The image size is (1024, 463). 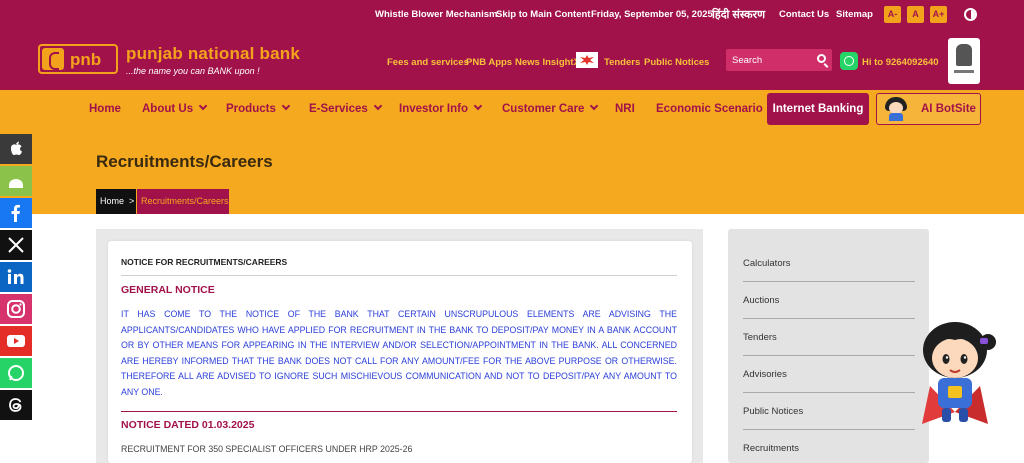 What do you see at coordinates (204, 262) in the screenshot?
I see `notice-card-title: NOTICE FOR RECRUITMENTS/CAREERS` at bounding box center [204, 262].